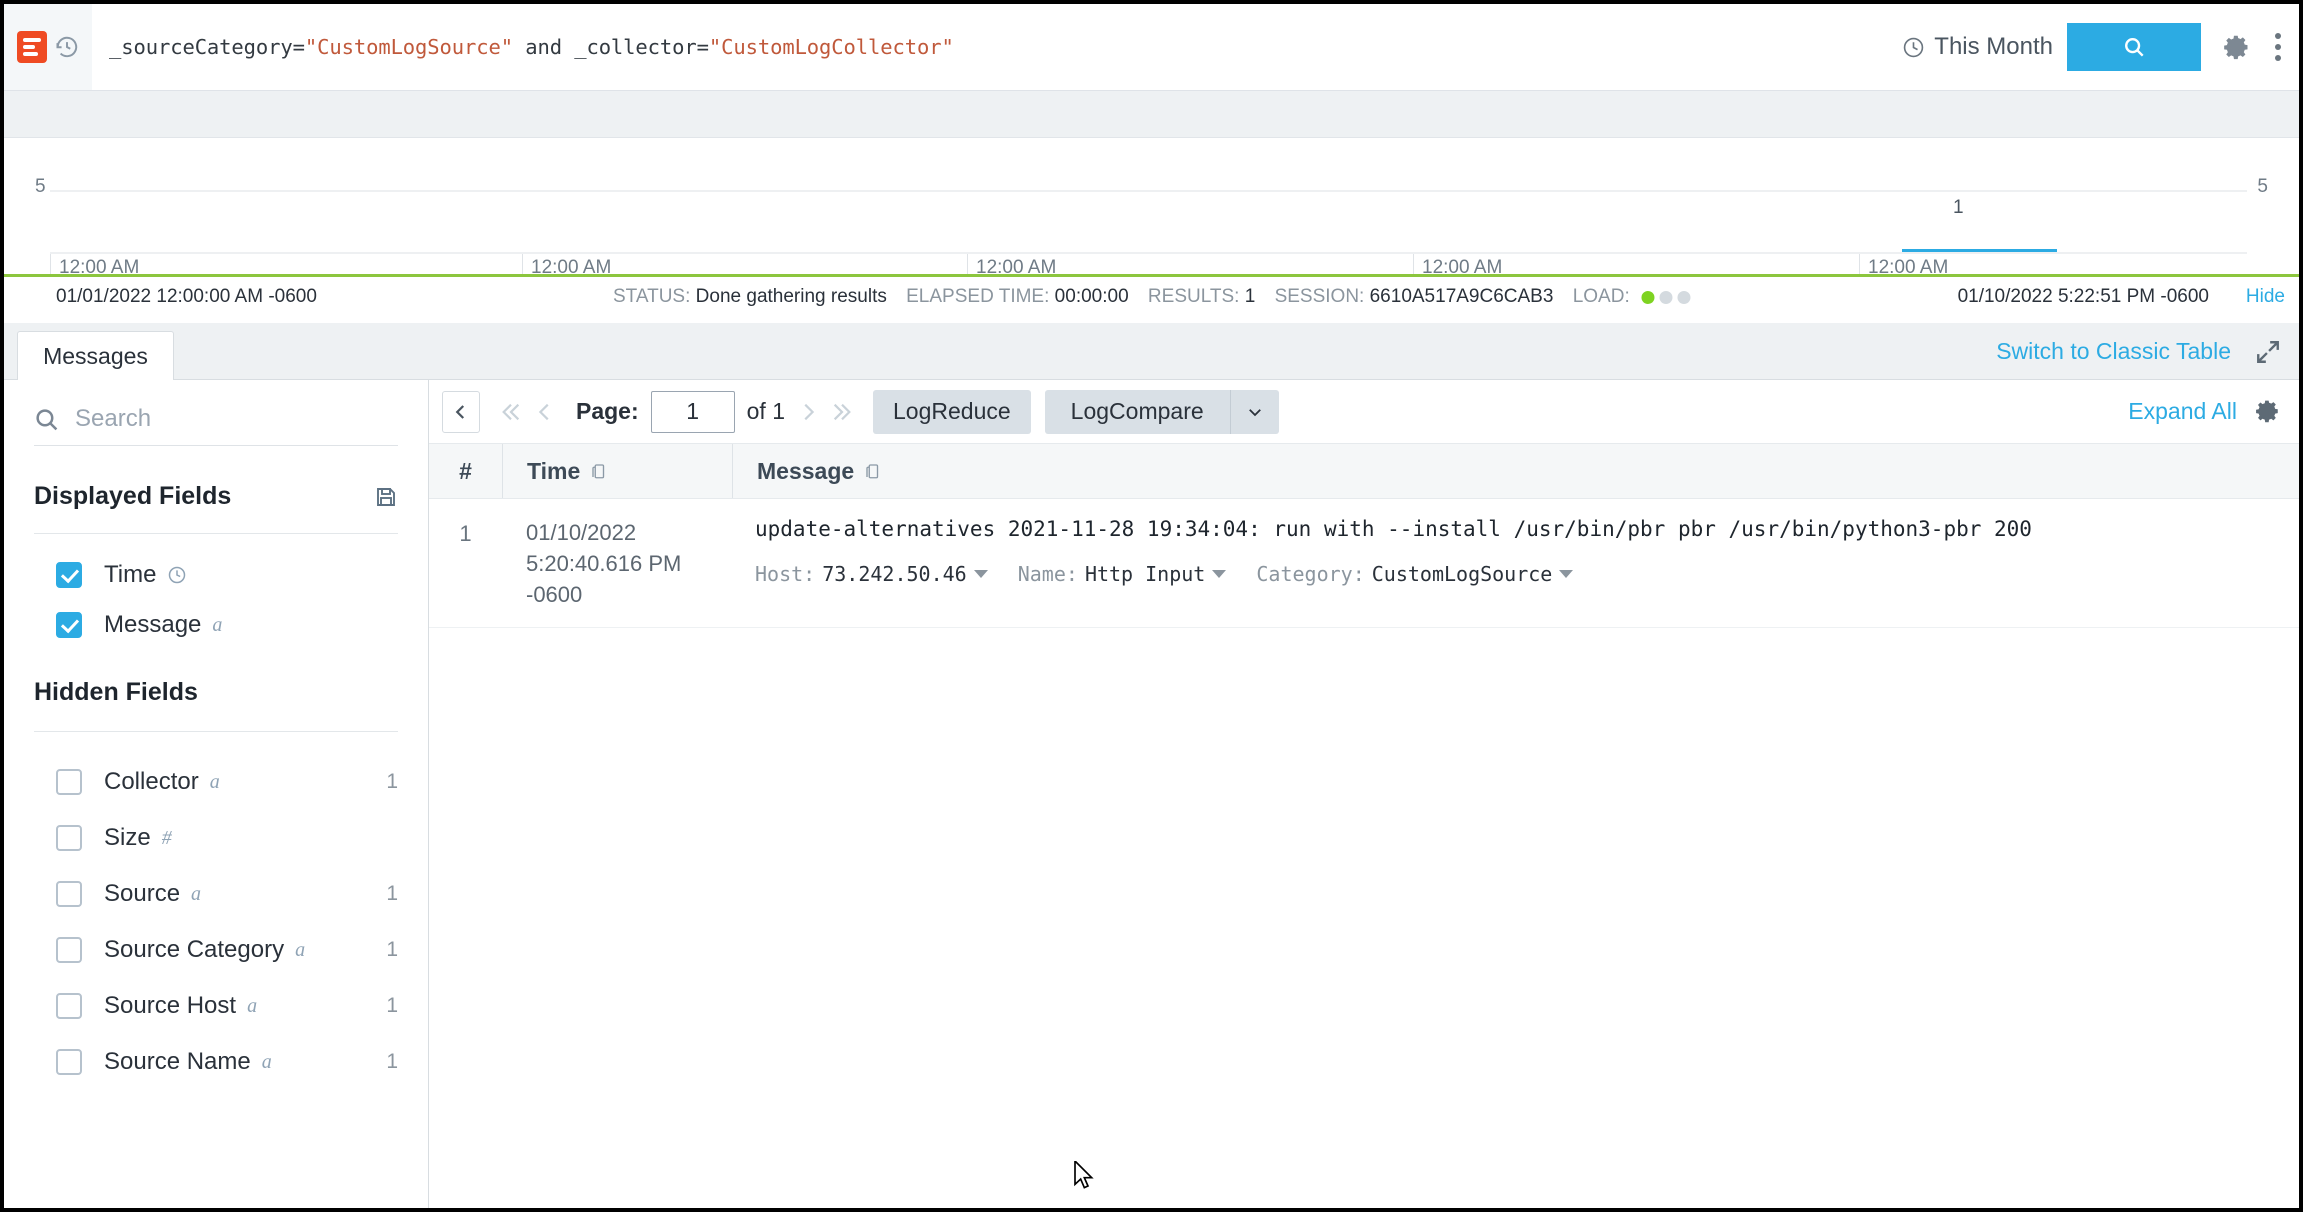 The height and width of the screenshot is (1212, 2303). What do you see at coordinates (252, 1005) in the screenshot?
I see `field-type-source-host: a` at bounding box center [252, 1005].